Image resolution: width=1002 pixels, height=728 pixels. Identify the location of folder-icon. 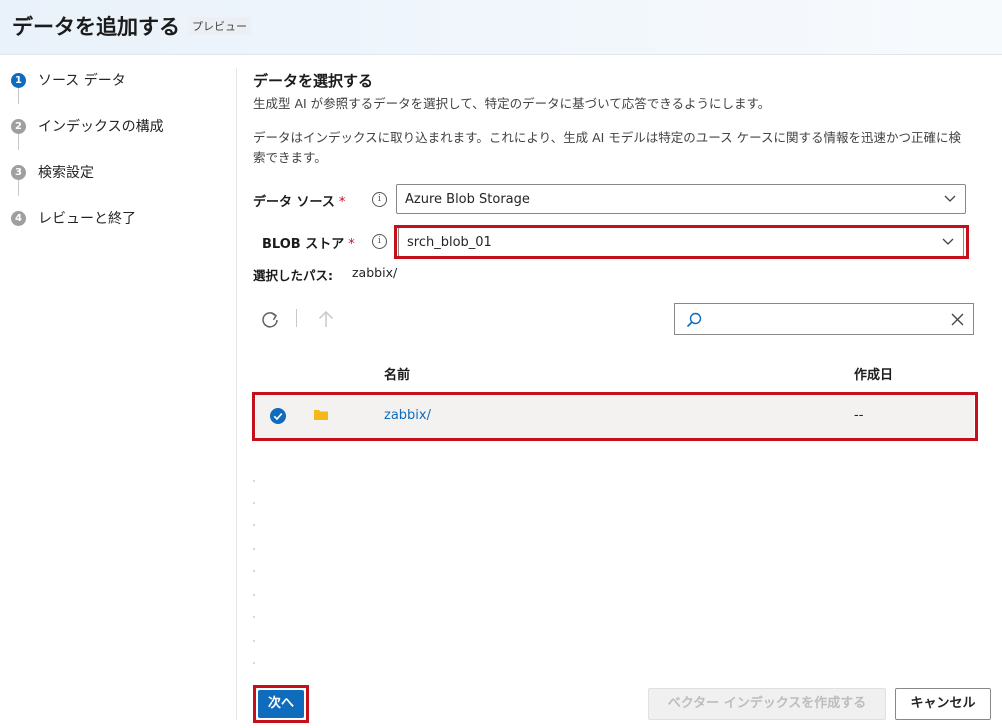
(321, 415).